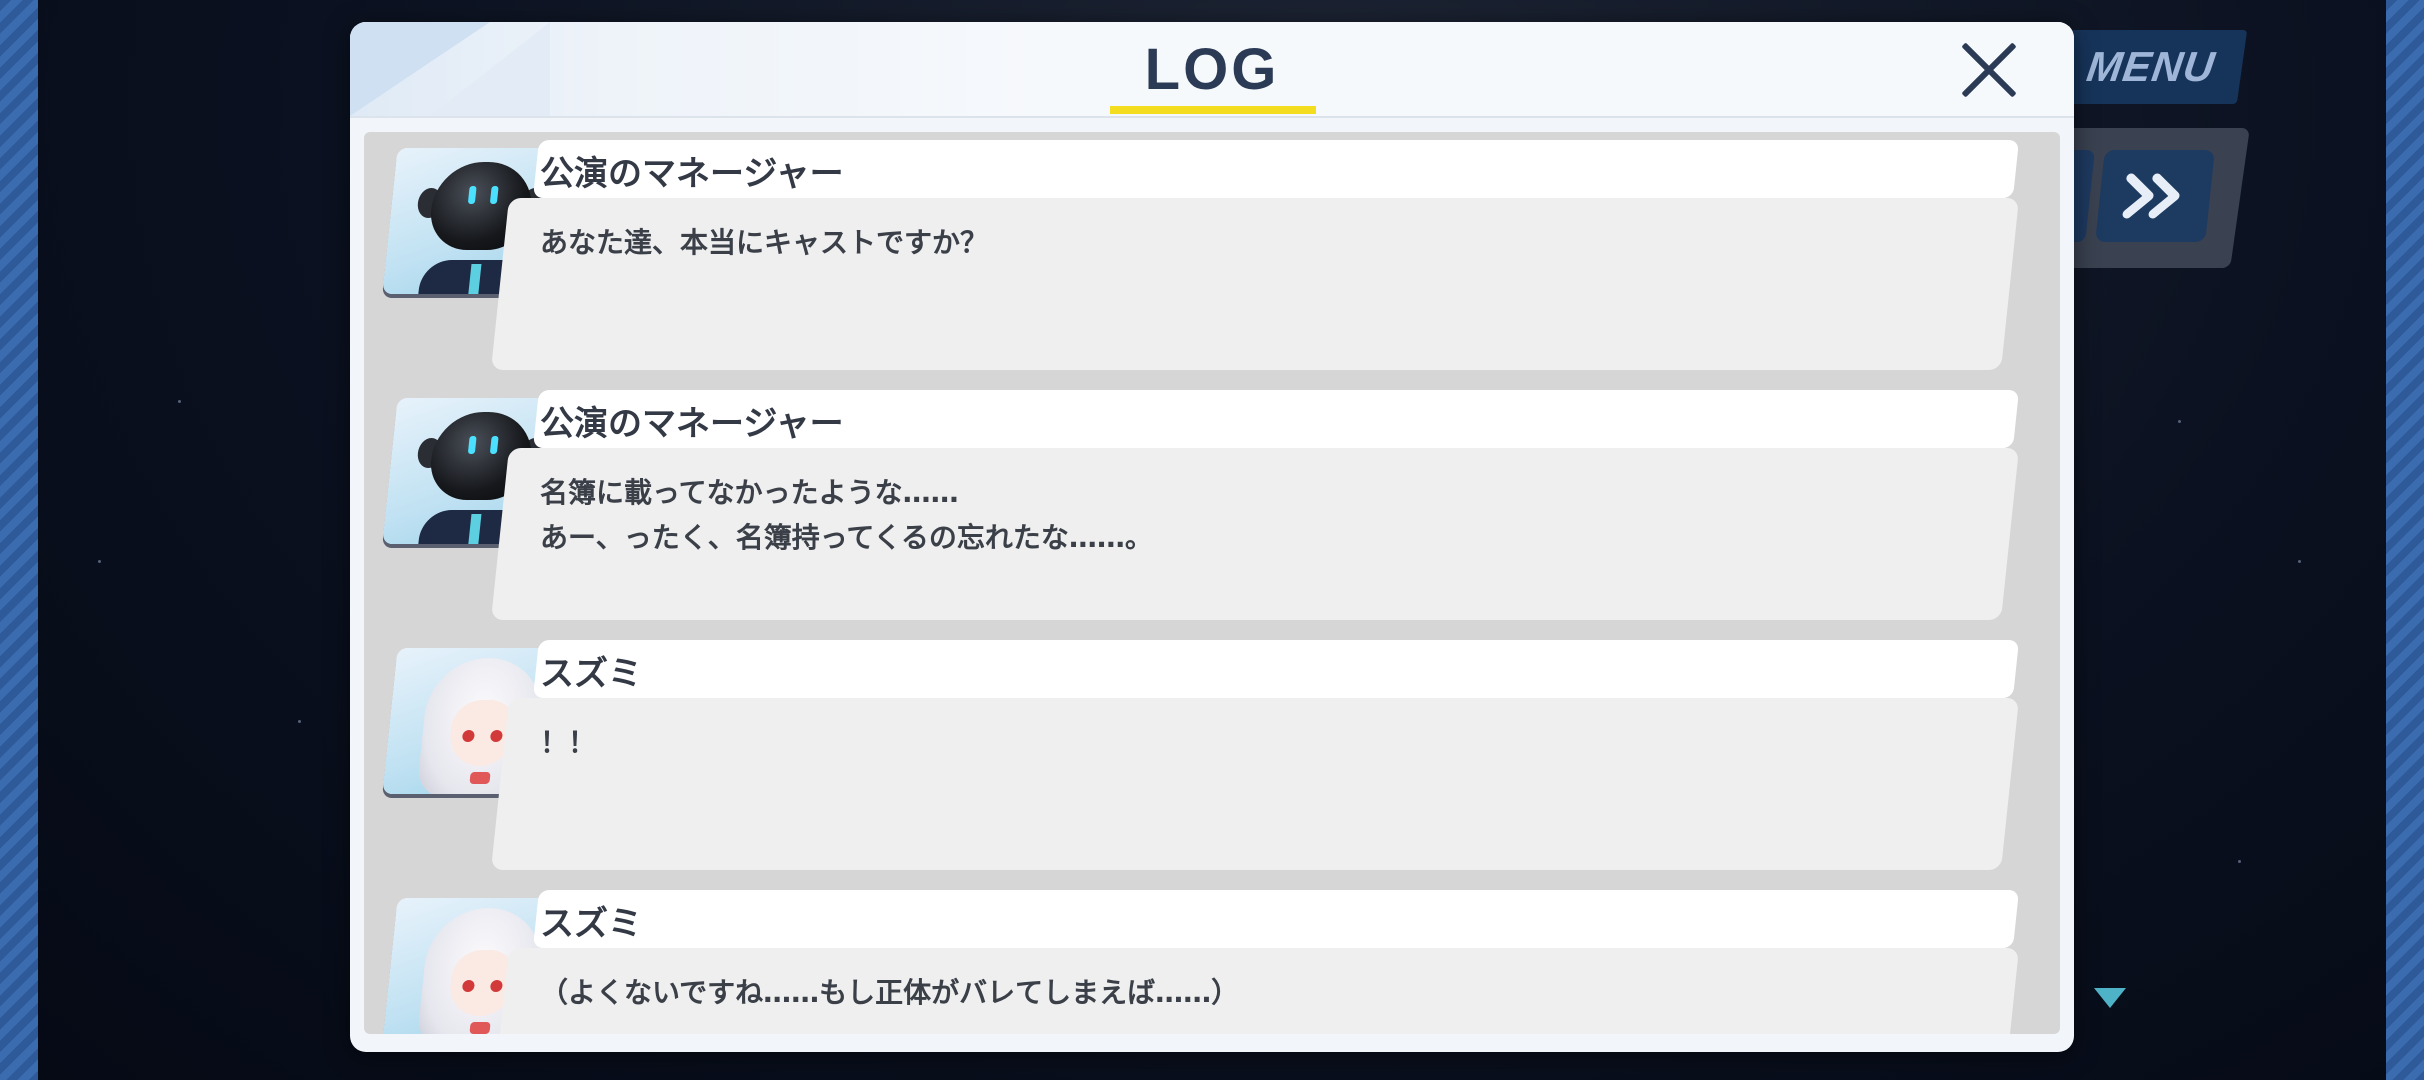  I want to click on log-title: LOG, so click(1212, 69).